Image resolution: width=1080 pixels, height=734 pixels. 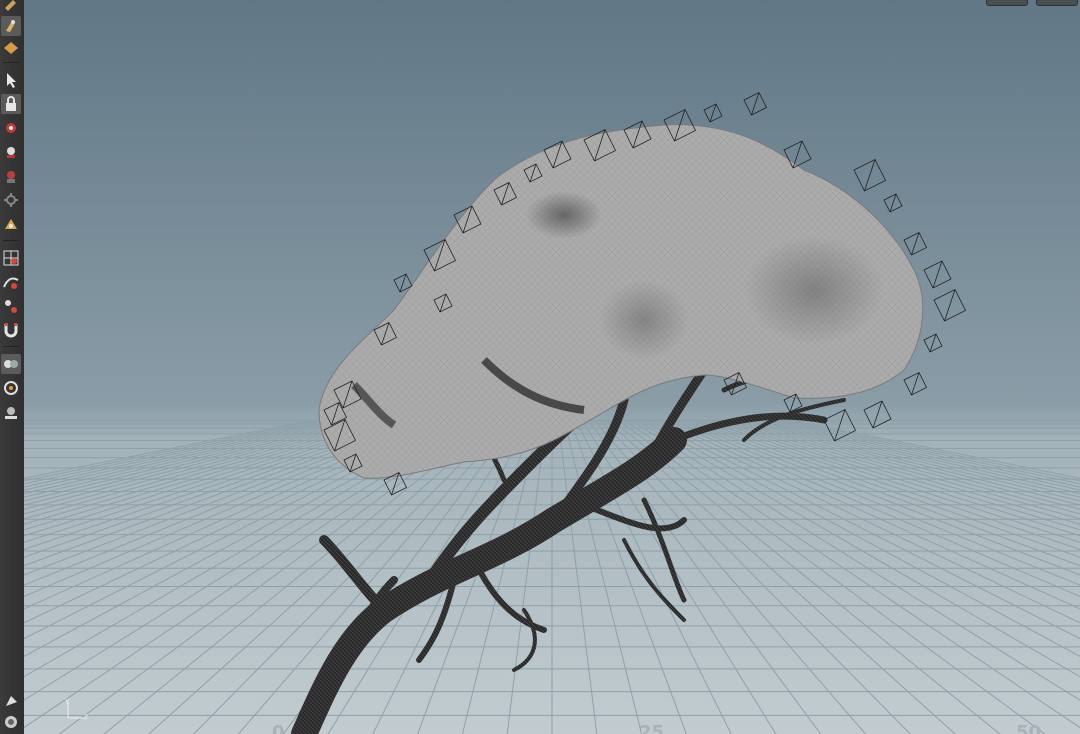 I want to click on pose-icon, so click(x=11, y=152).